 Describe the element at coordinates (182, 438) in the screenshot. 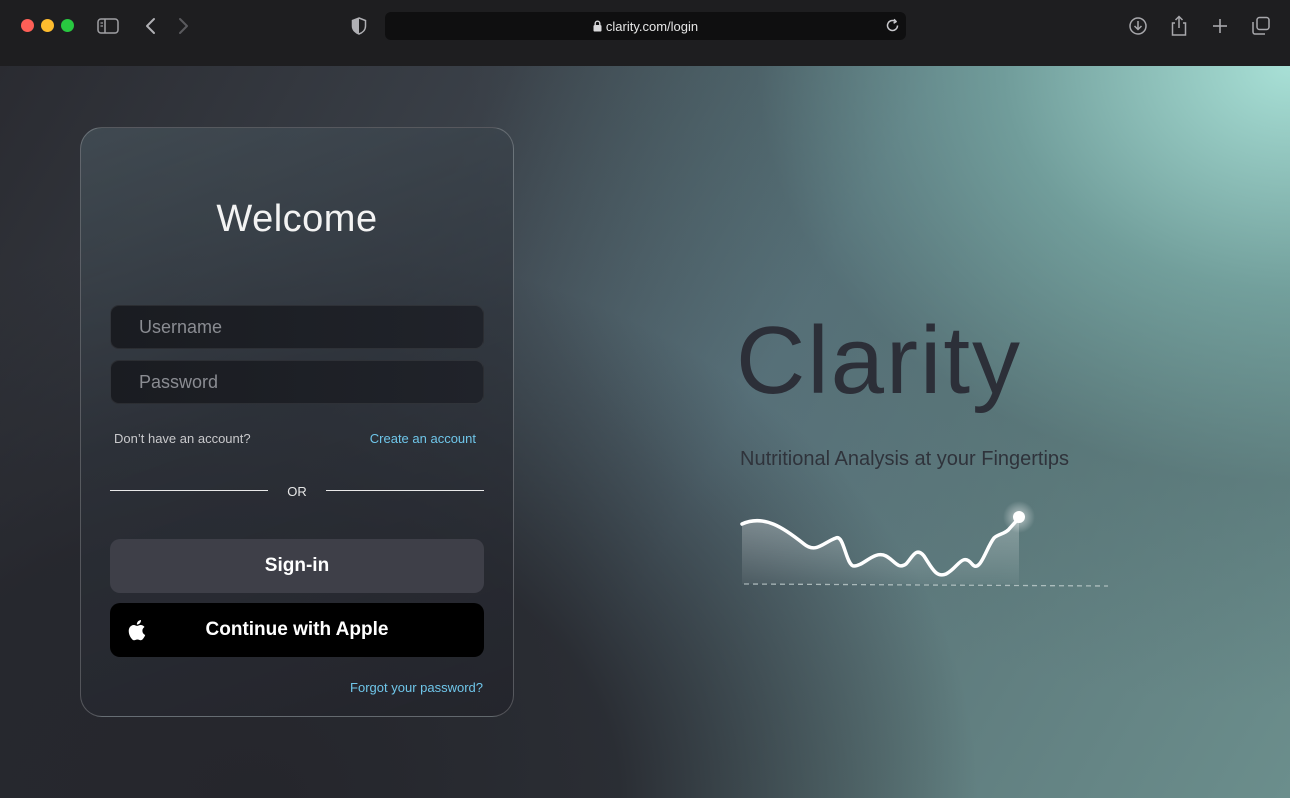

I see `no-account-text: Don’t have an account?` at that location.